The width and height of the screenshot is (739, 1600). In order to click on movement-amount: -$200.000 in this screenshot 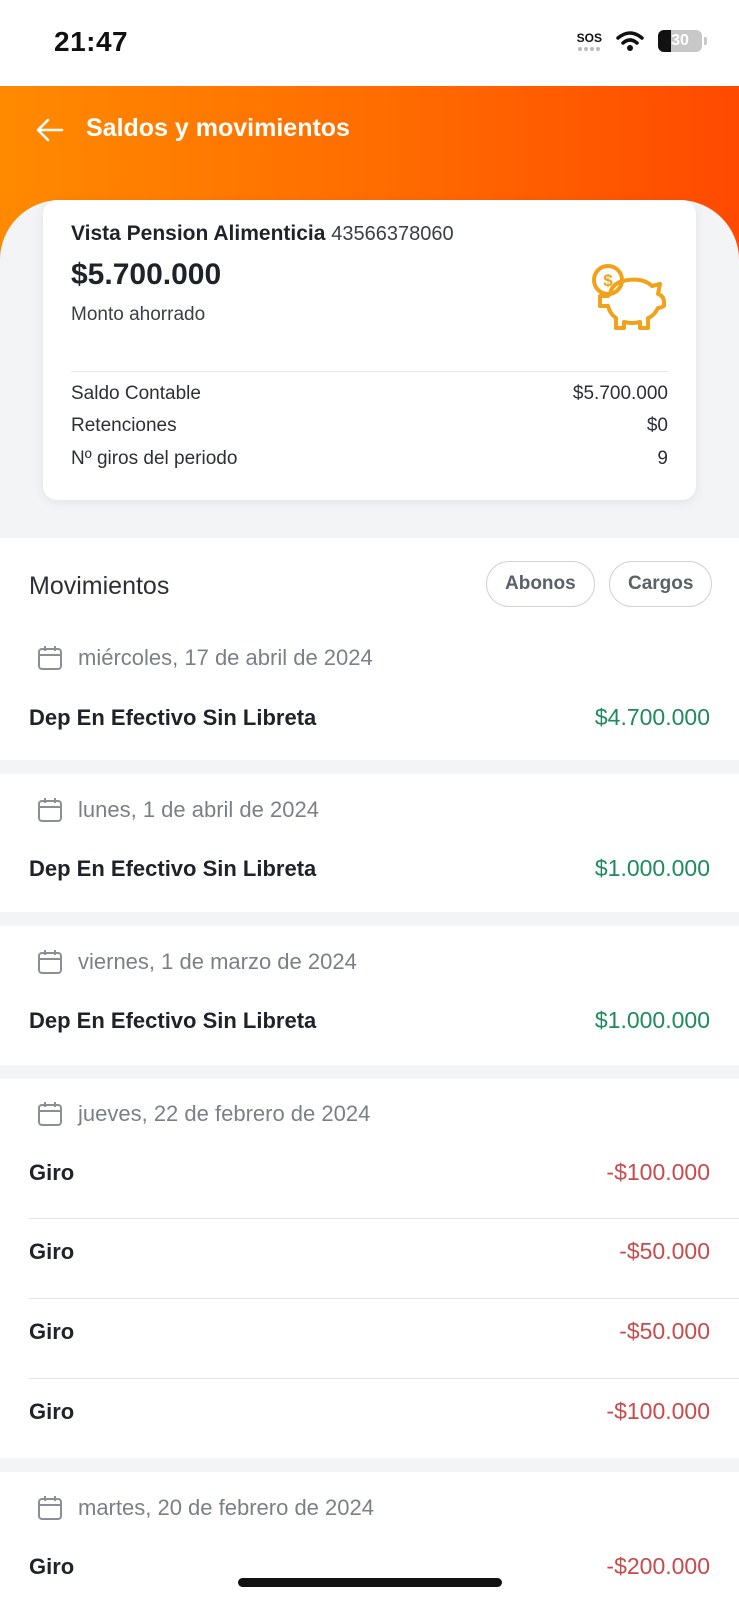, I will do `click(658, 1566)`.